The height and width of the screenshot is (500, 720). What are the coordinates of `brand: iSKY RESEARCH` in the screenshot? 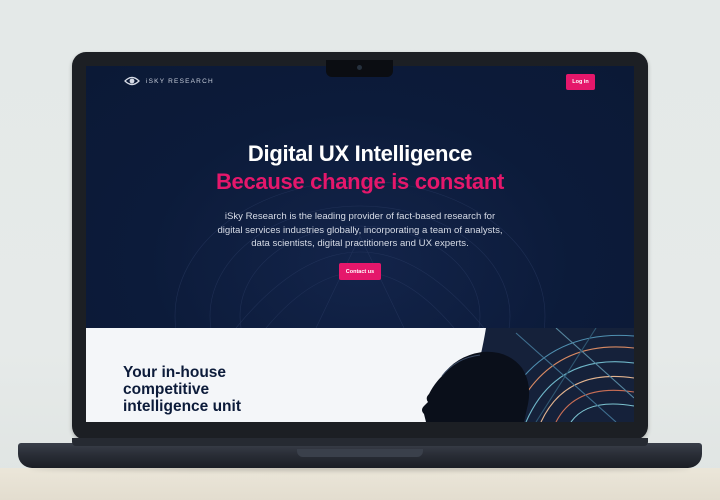 It's located at (169, 81).